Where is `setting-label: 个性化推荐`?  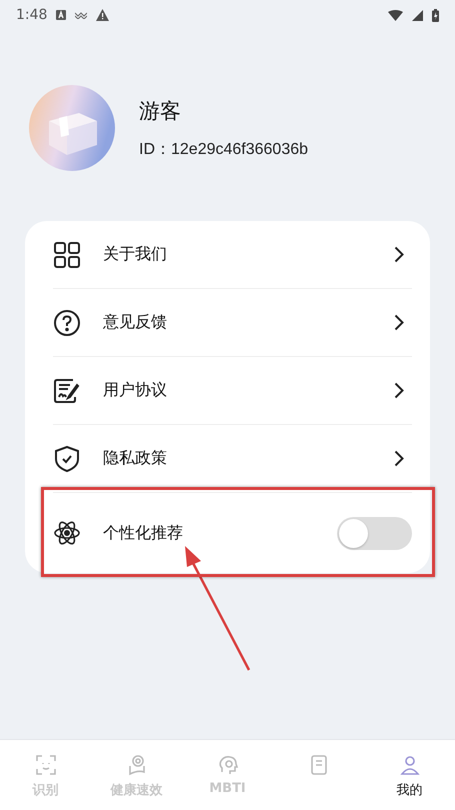
setting-label: 个性化推荐 is located at coordinates (143, 533).